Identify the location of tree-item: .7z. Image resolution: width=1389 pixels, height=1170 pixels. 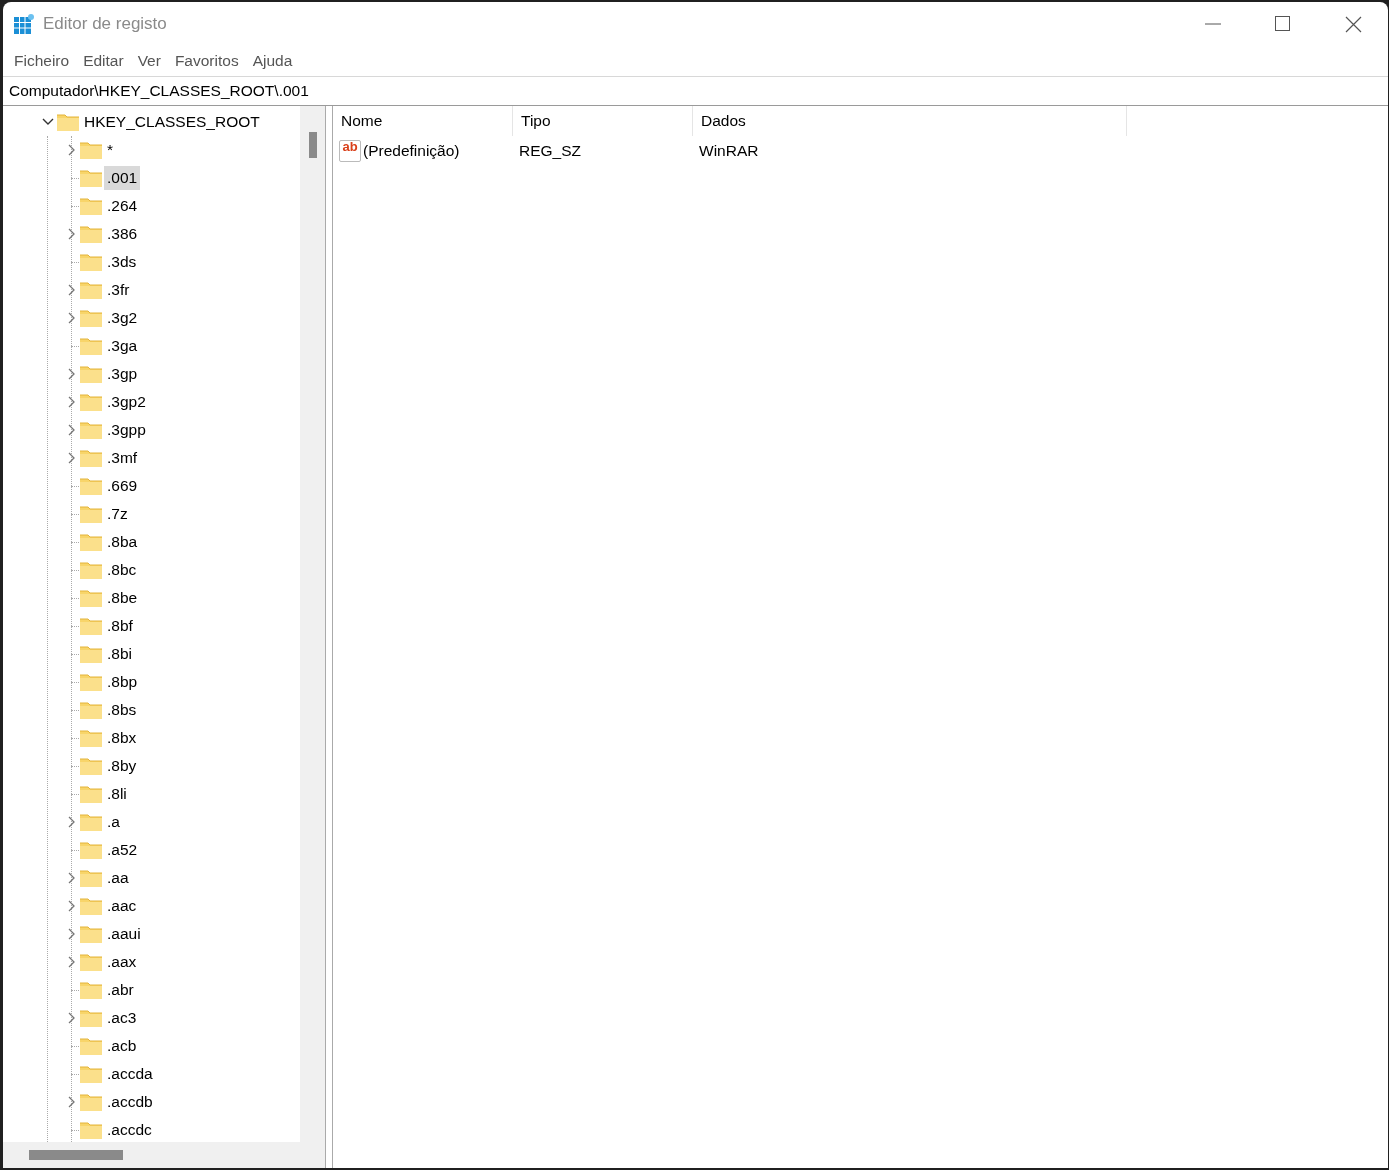
(117, 514).